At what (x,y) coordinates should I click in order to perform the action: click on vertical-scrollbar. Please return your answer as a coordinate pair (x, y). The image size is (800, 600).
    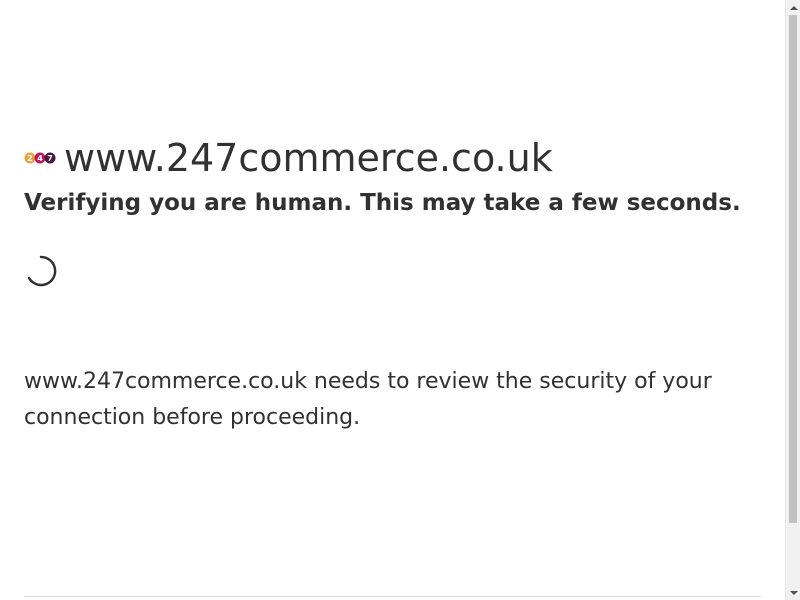
    Looking at the image, I should click on (792, 300).